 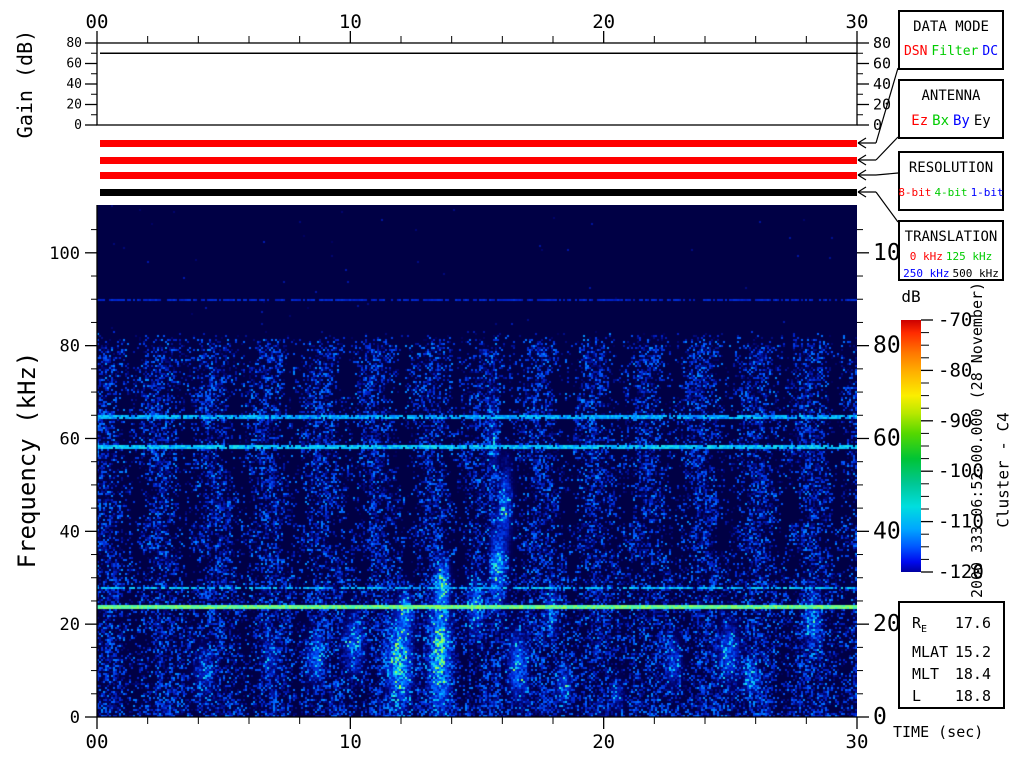 What do you see at coordinates (603, 742) in the screenshot?
I see `time-tick-label: 20` at bounding box center [603, 742].